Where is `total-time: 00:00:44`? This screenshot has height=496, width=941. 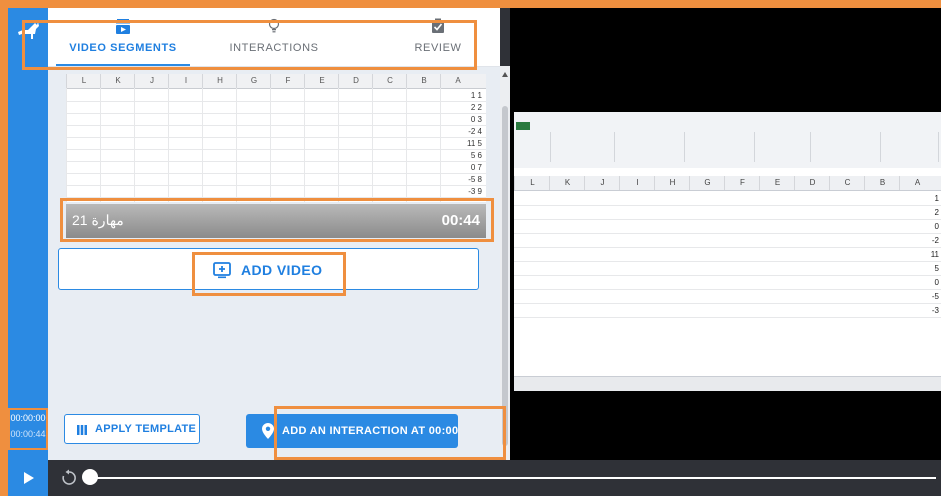
total-time: 00:00:44 is located at coordinates (28, 434).